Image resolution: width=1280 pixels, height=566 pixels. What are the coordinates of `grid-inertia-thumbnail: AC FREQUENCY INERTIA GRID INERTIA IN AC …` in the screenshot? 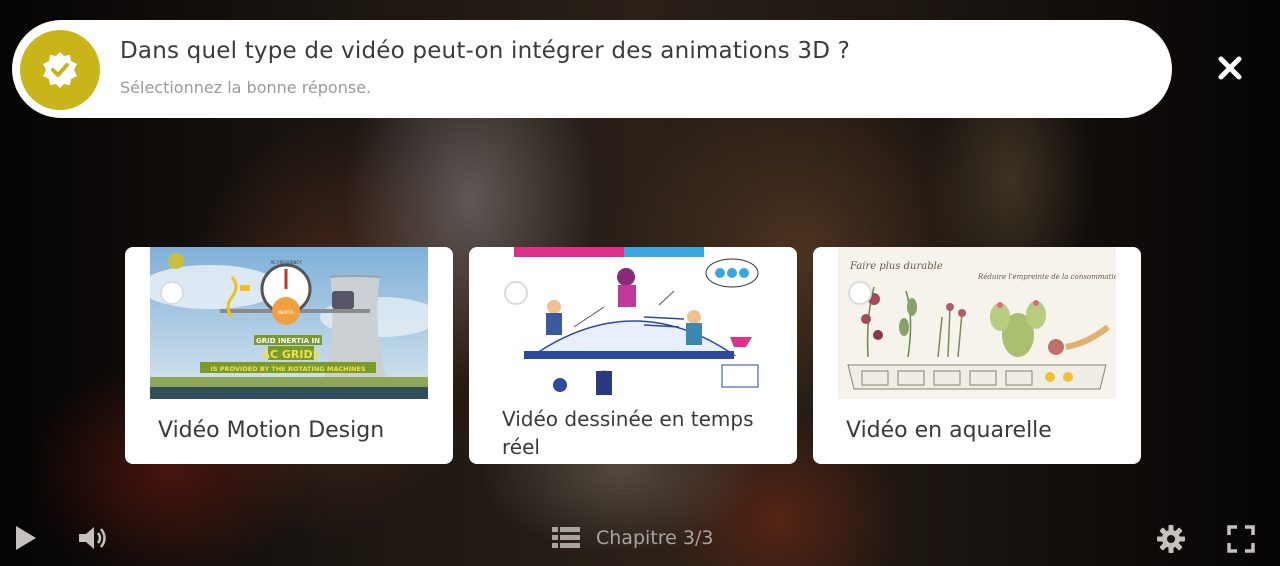 It's located at (289, 323).